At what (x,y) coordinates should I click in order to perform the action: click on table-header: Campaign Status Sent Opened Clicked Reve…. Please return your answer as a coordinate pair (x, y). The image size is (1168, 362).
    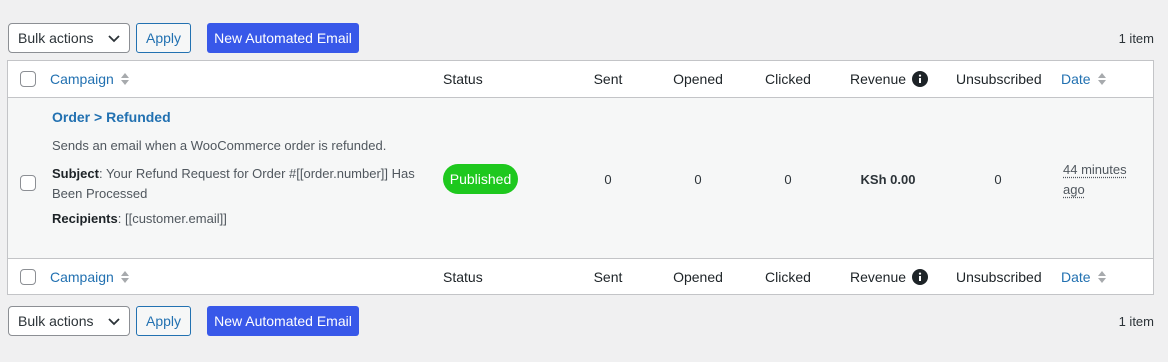
    Looking at the image, I should click on (580, 79).